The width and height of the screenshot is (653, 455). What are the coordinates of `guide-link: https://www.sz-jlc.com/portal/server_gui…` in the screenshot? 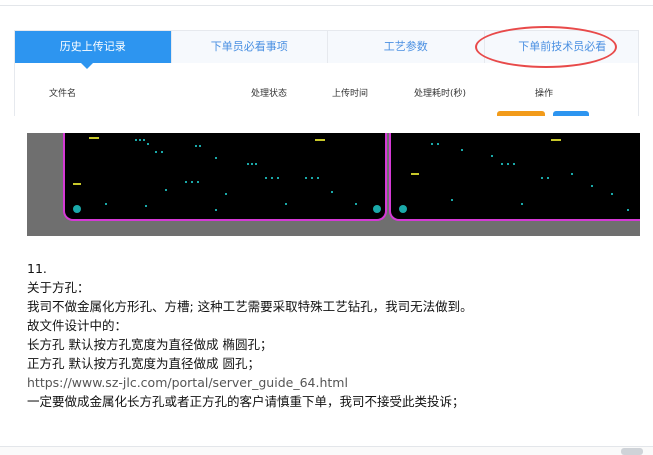 It's located at (327, 382).